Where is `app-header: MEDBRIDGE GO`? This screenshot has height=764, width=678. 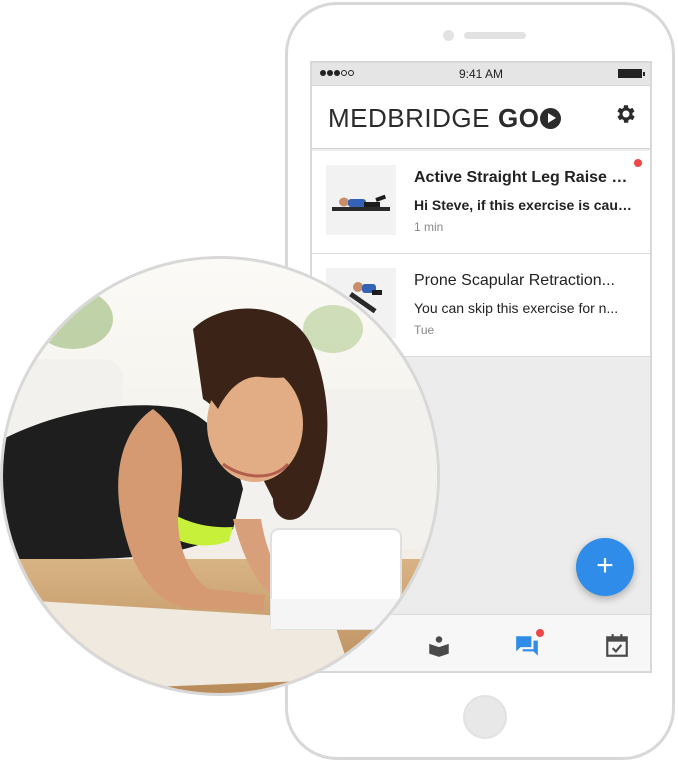 app-header: MEDBRIDGE GO is located at coordinates (481, 117).